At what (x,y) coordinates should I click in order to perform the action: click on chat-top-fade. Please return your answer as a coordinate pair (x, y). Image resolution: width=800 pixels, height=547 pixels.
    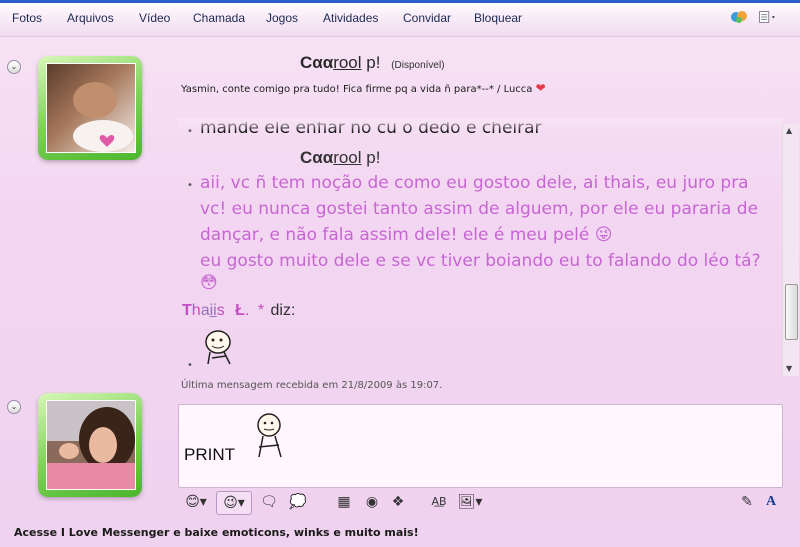
    Looking at the image, I should click on (480, 125).